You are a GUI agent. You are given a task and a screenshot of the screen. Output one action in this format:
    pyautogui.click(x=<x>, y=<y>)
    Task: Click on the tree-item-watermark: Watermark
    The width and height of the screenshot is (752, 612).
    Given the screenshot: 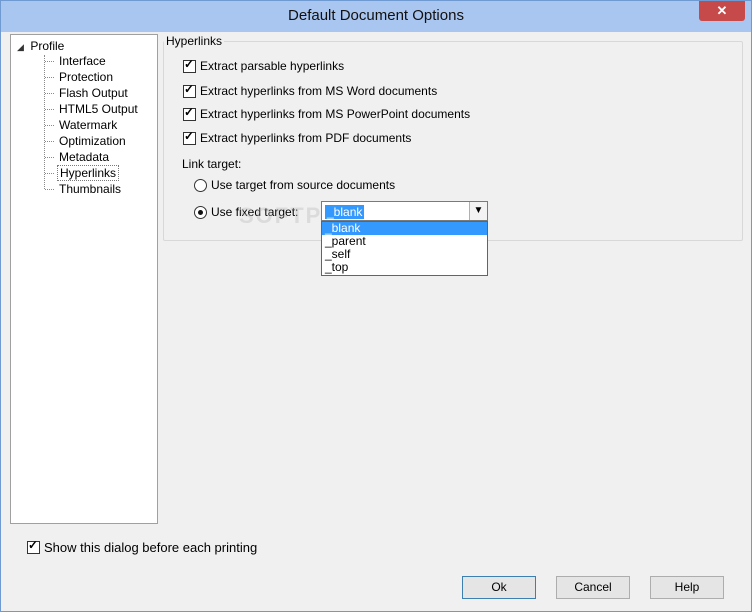 What is the action you would take?
    pyautogui.click(x=82, y=125)
    